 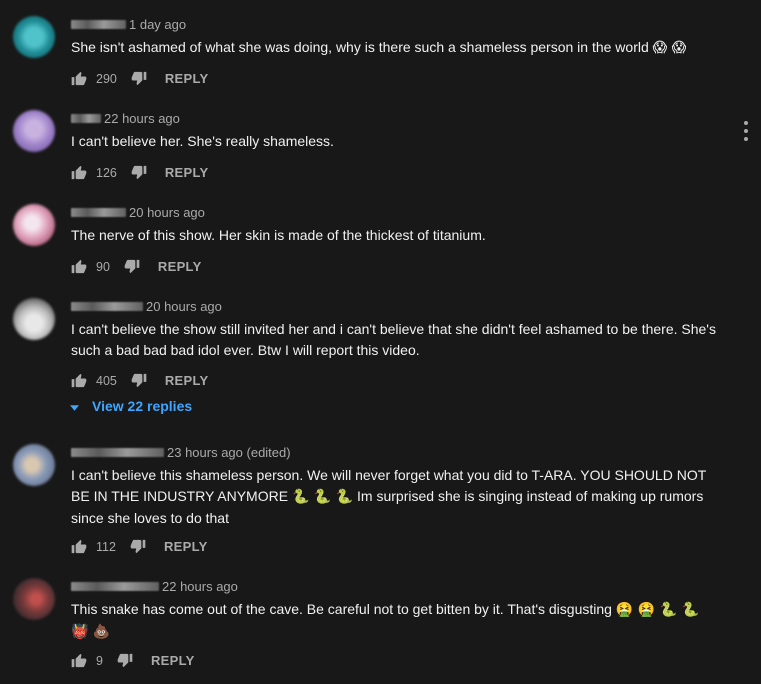 I want to click on like-count: 9, so click(x=99, y=660).